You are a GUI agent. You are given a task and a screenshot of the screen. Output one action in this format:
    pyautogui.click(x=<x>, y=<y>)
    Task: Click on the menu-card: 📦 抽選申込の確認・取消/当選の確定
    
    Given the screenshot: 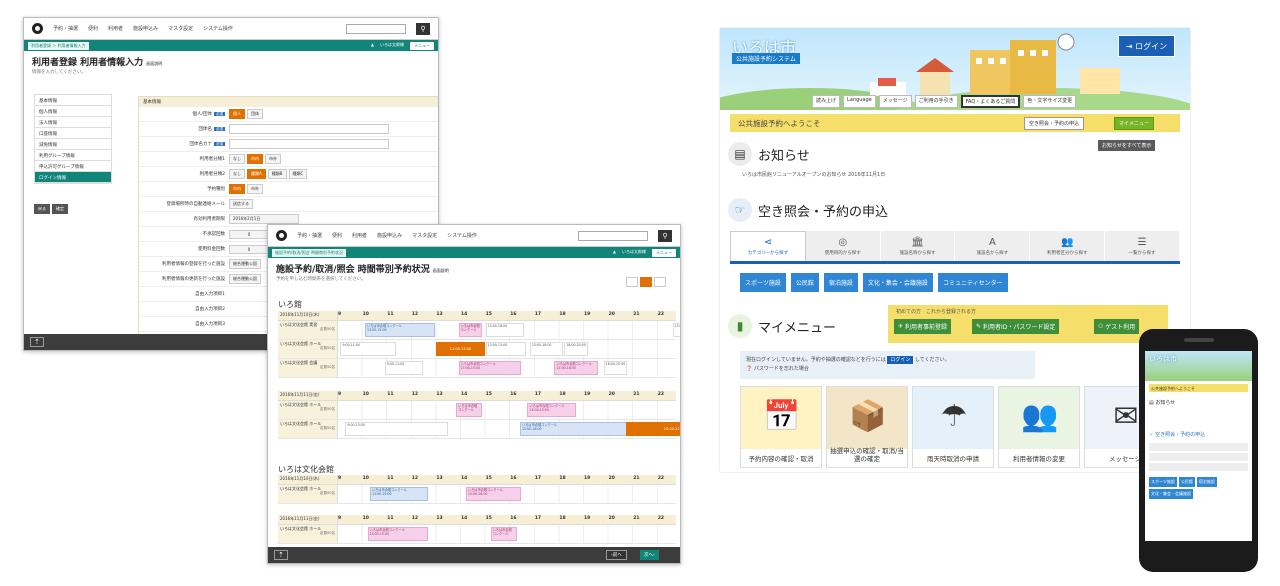 What is the action you would take?
    pyautogui.click(x=867, y=427)
    